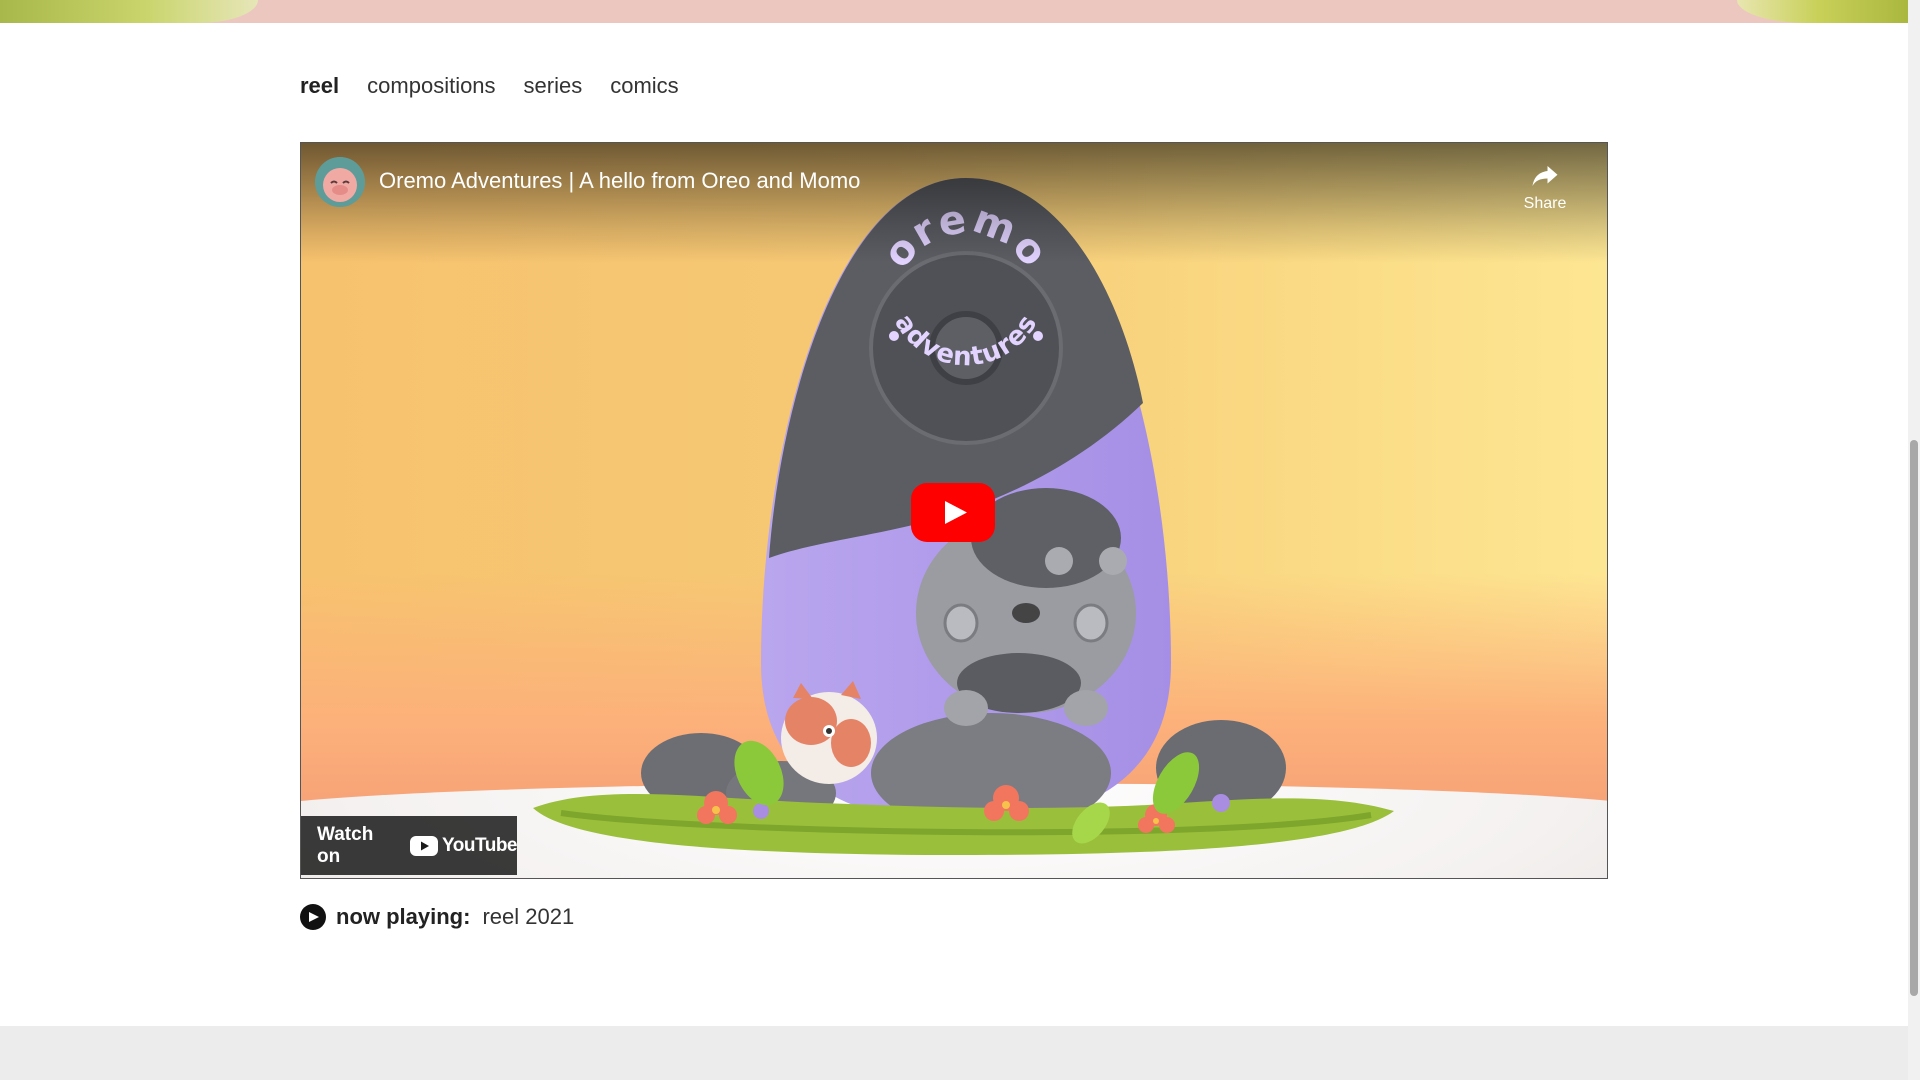 This screenshot has height=1080, width=1920. I want to click on now-playing-label: now playing:, so click(403, 916).